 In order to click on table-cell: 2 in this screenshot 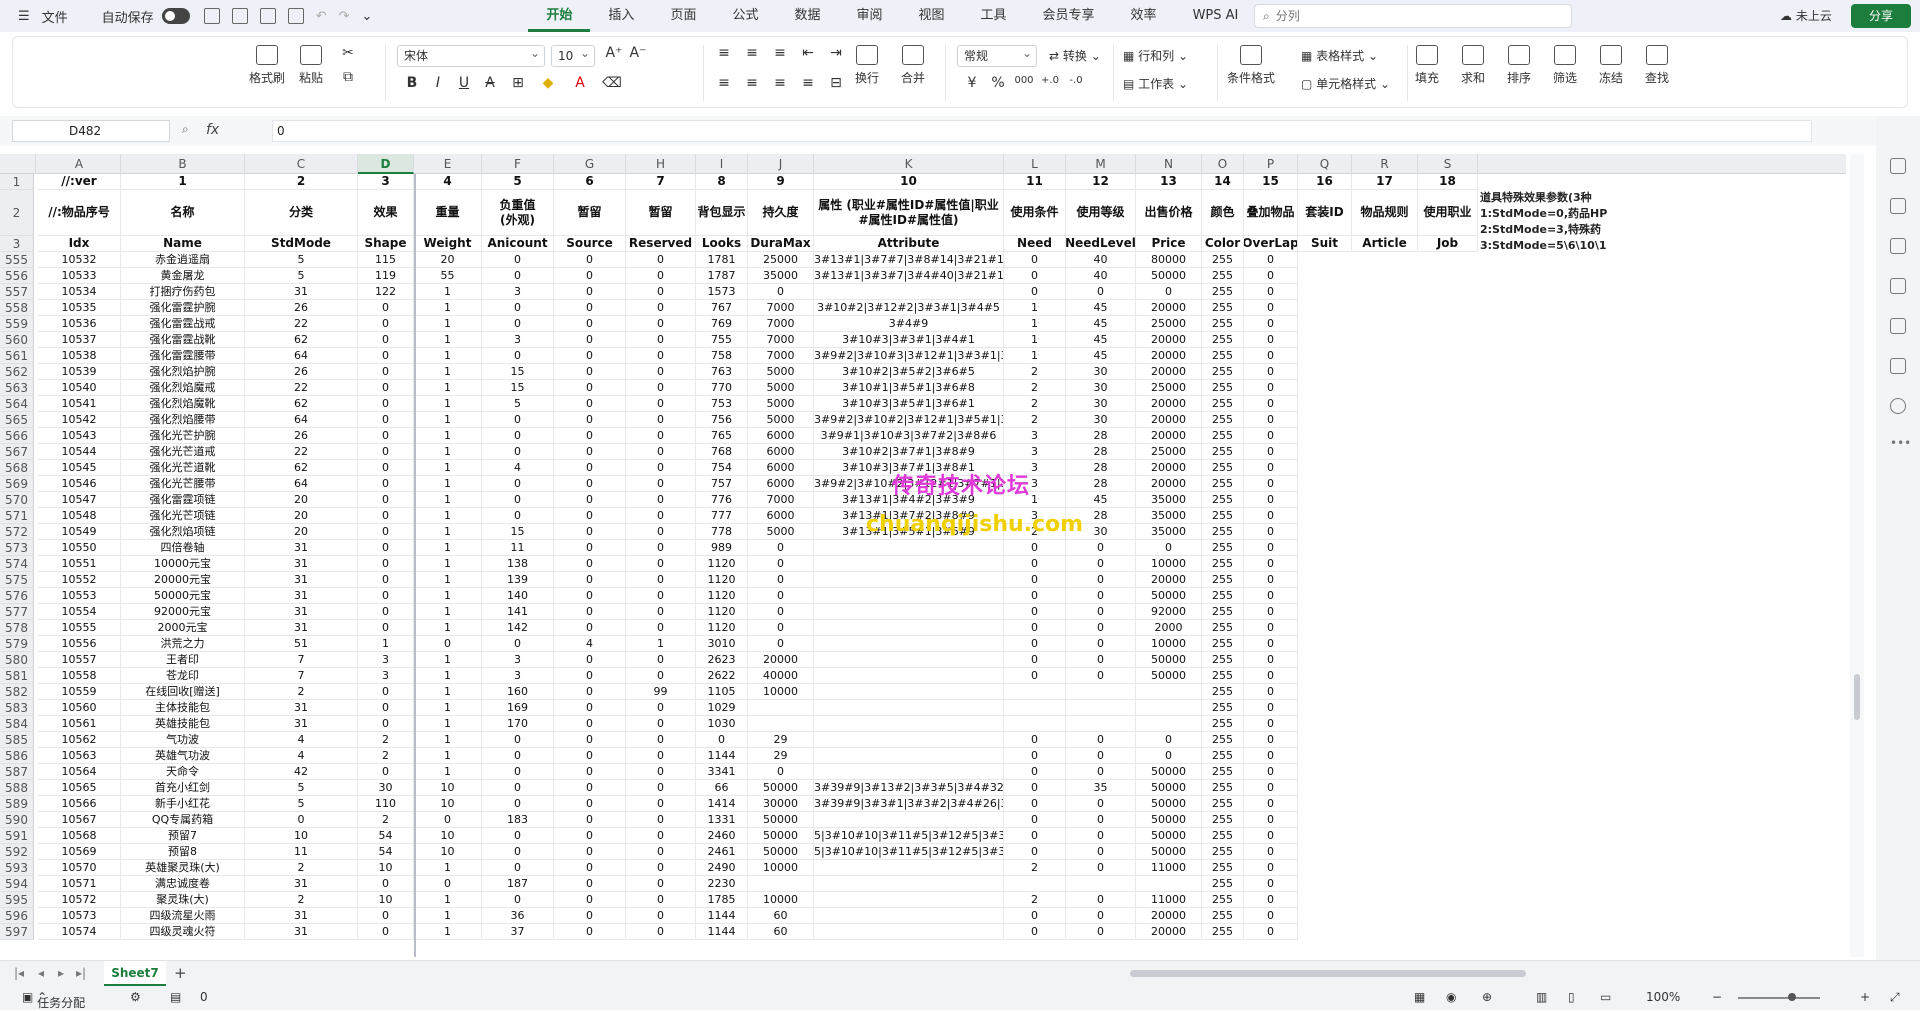, I will do `click(1035, 372)`.